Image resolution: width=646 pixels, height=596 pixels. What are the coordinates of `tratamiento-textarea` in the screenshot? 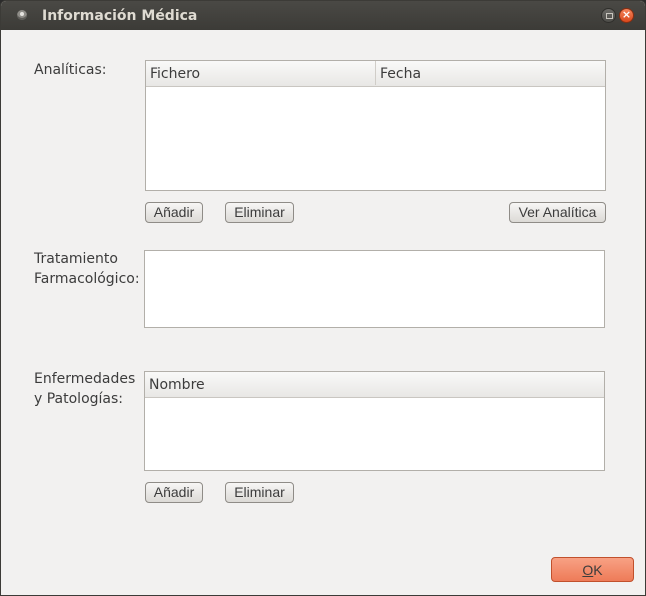 It's located at (374, 289).